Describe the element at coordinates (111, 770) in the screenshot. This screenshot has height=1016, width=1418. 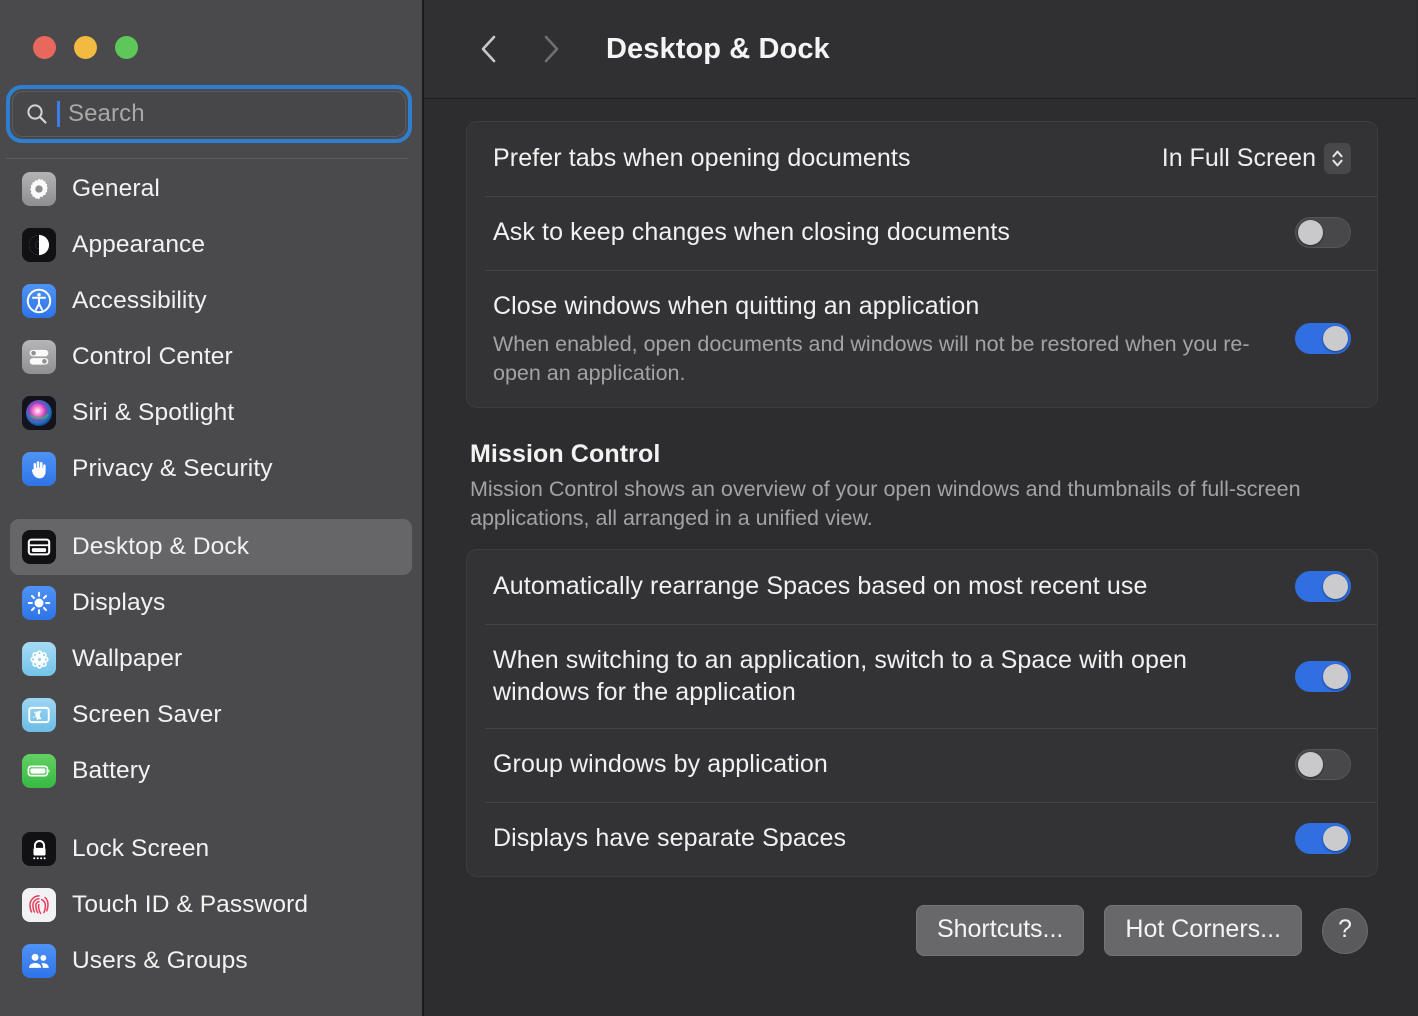
I see `sidebar-item-label: Battery` at that location.